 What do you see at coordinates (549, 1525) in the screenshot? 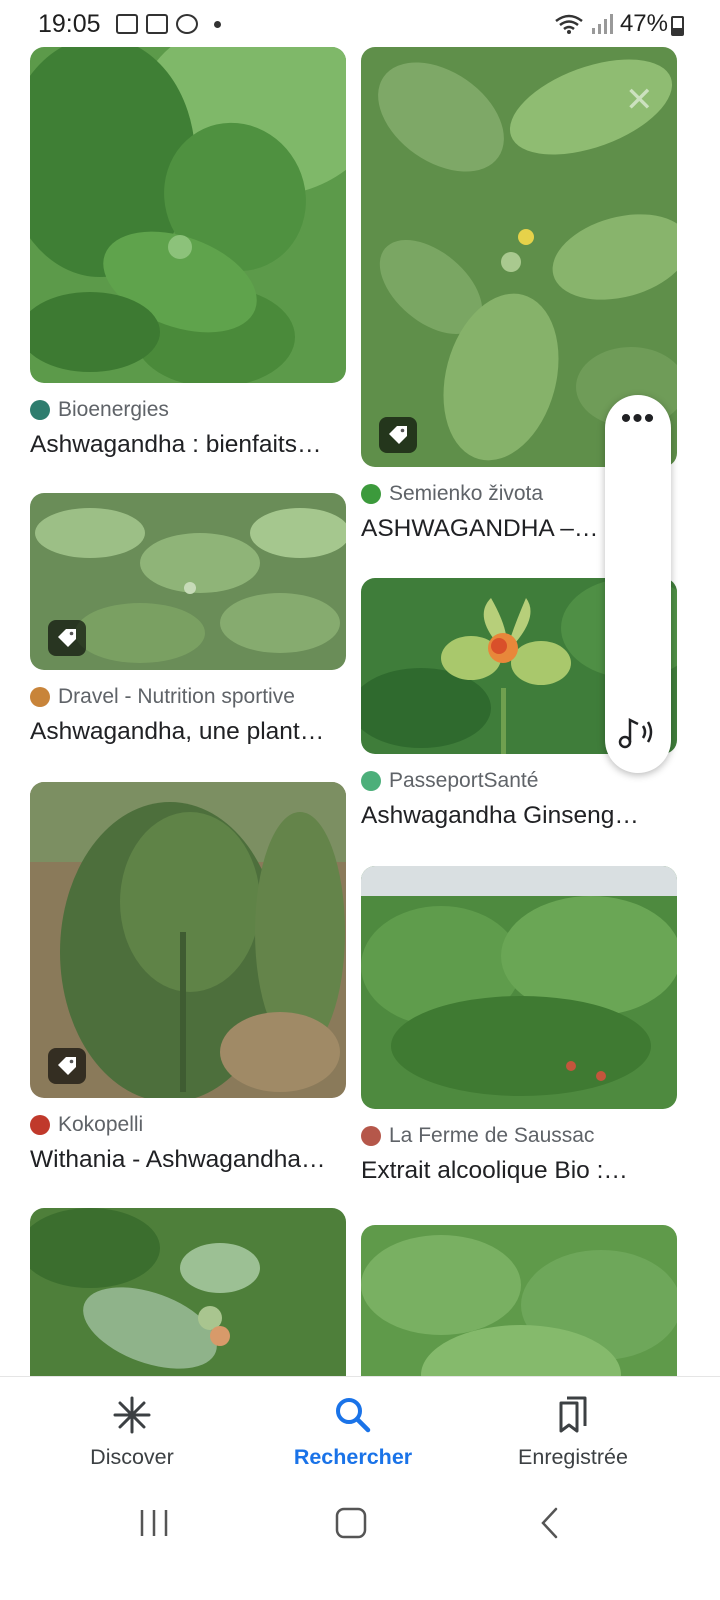
I see `back-icon` at bounding box center [549, 1525].